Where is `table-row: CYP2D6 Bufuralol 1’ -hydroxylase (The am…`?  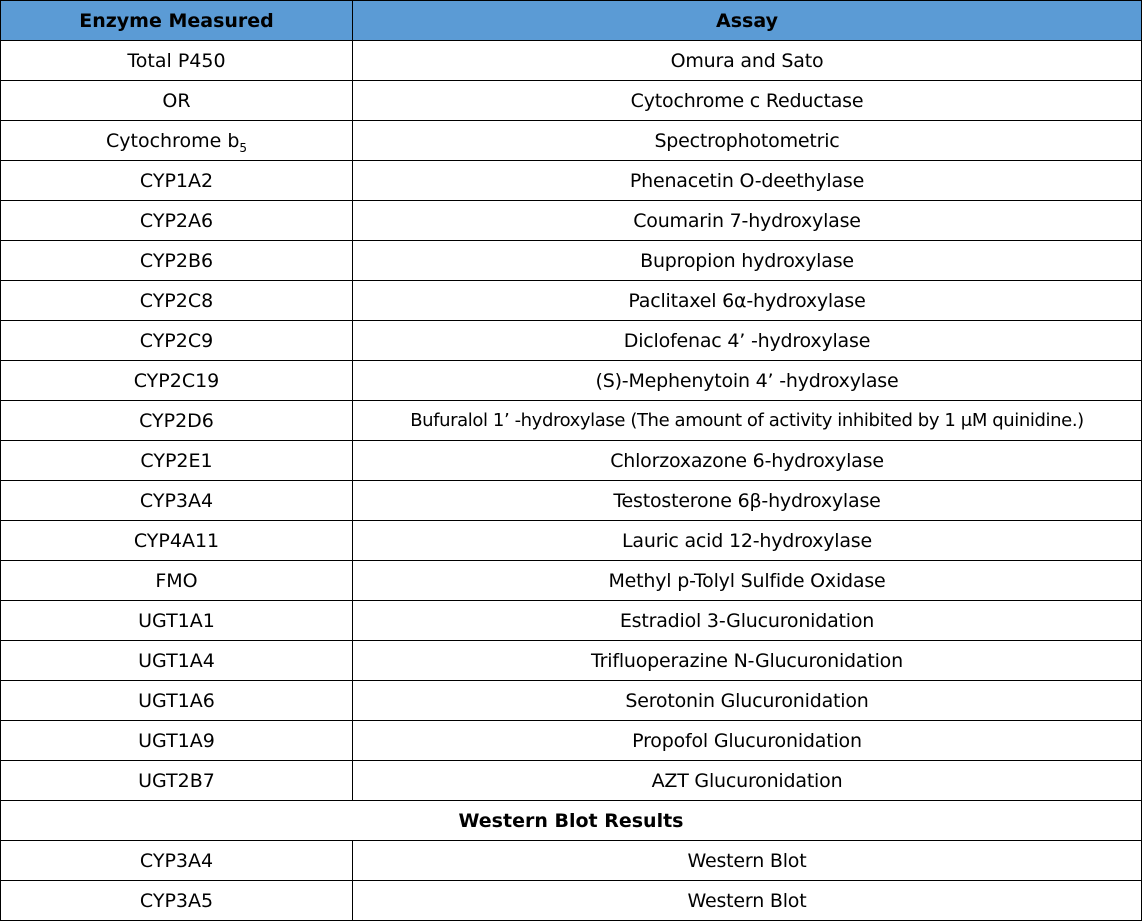 table-row: CYP2D6 Bufuralol 1’ -hydroxylase (The am… is located at coordinates (571, 420).